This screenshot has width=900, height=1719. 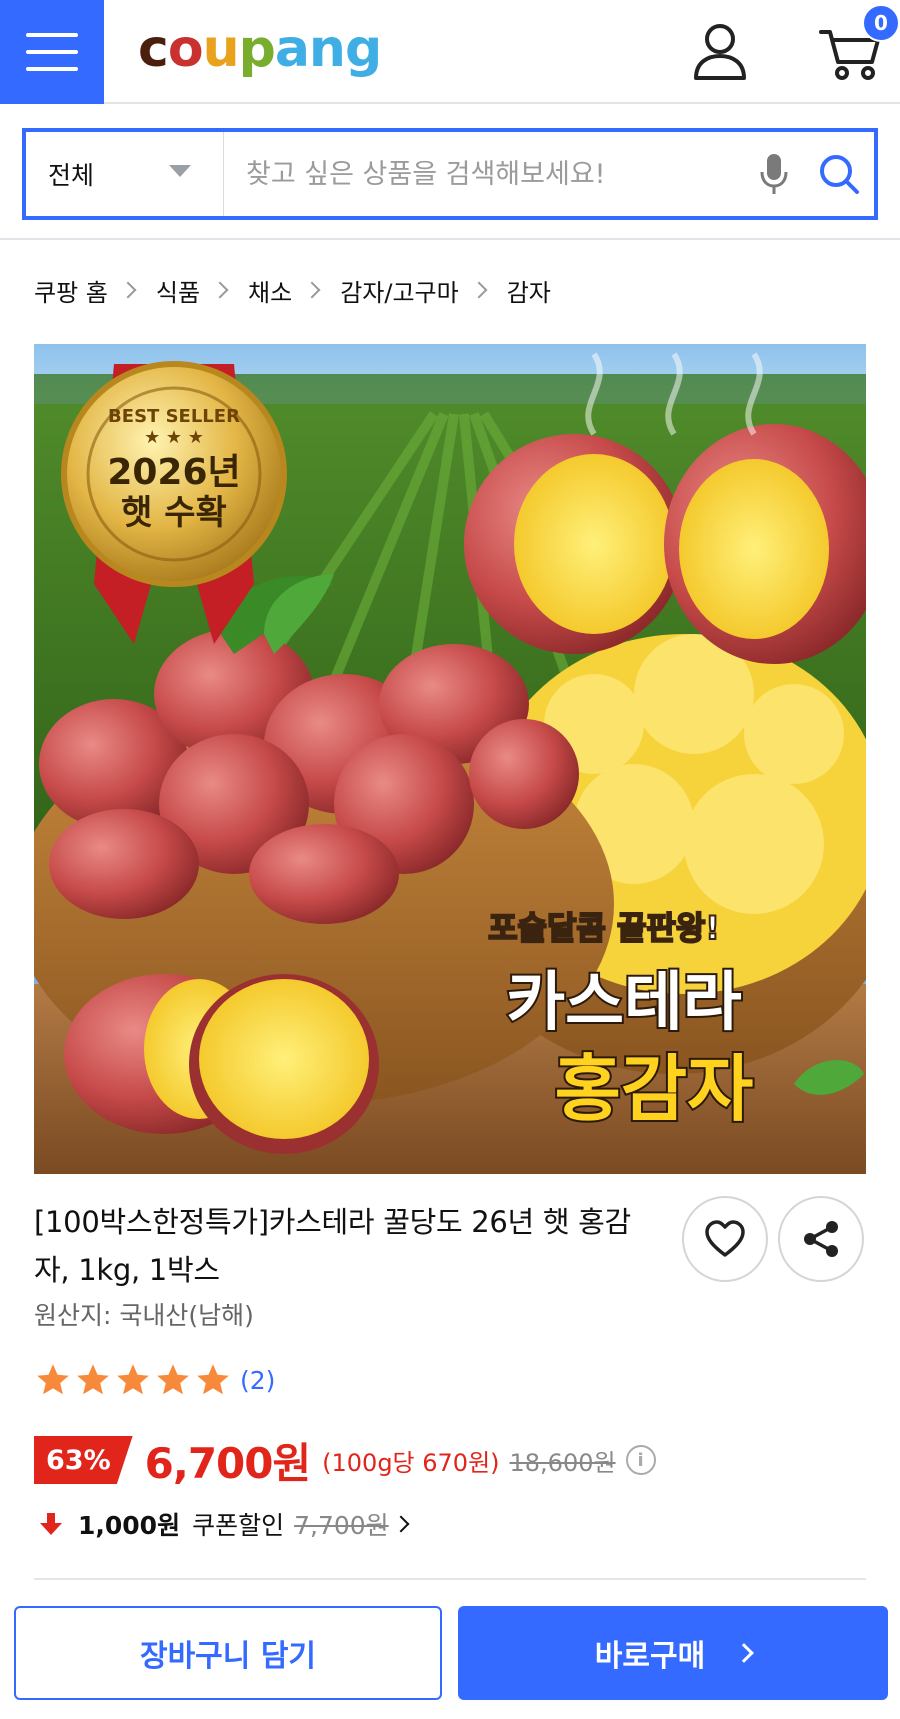 I want to click on logo-letter: c, so click(x=153, y=49).